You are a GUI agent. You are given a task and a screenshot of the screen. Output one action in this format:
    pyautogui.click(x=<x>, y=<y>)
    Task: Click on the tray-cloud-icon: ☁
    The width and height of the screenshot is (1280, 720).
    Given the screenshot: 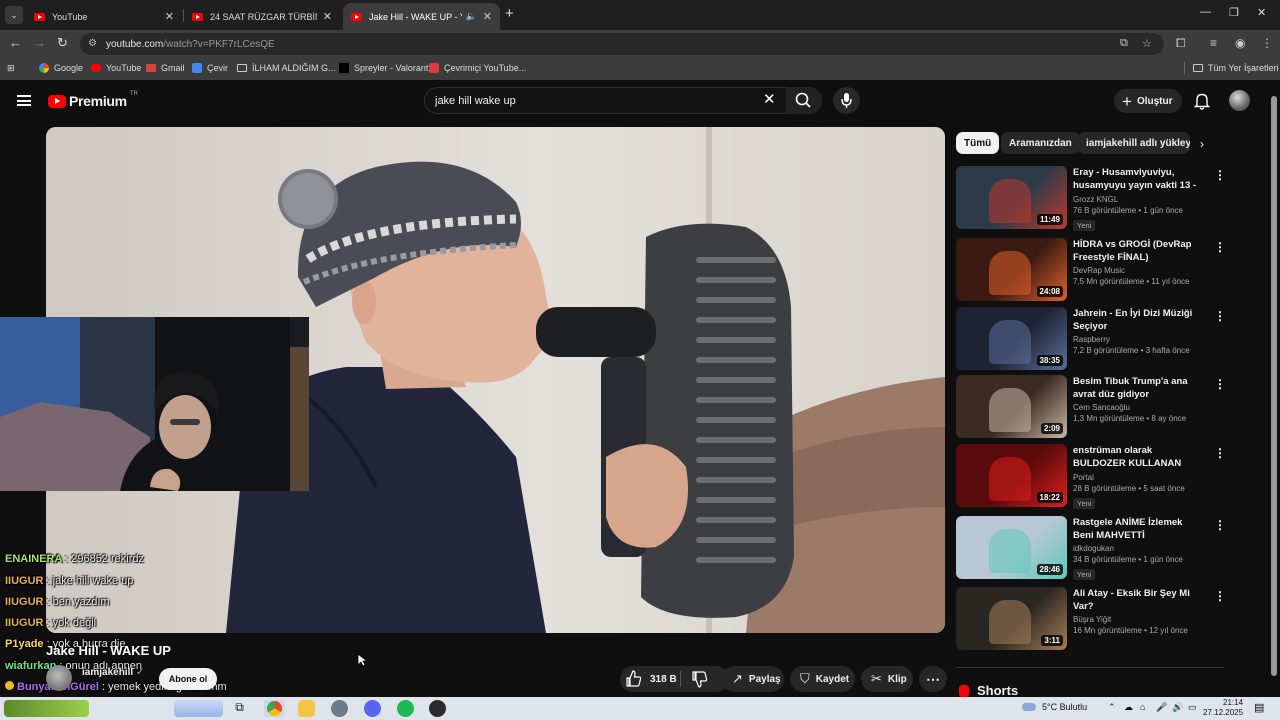 What is the action you would take?
    pyautogui.click(x=1128, y=707)
    